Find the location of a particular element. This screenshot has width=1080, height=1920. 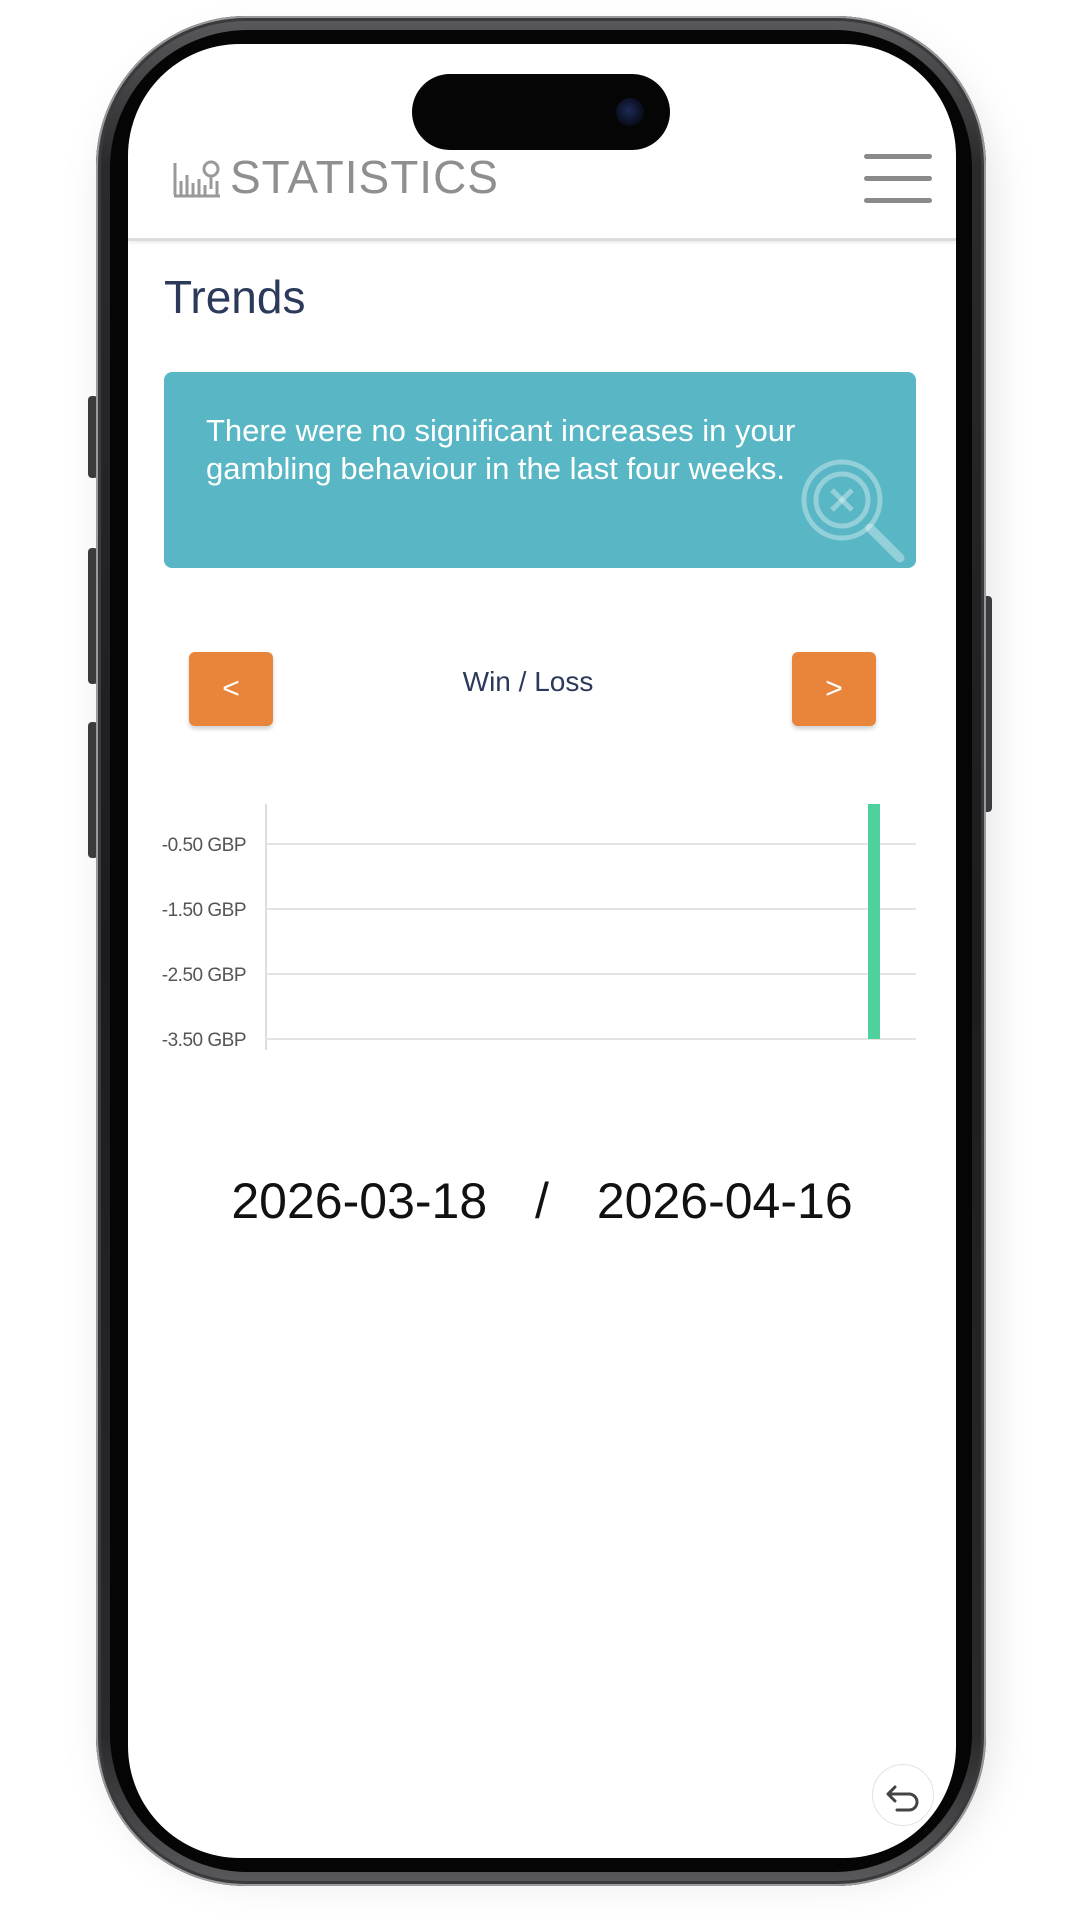

hamburger-menu-icon is located at coordinates (898, 156).